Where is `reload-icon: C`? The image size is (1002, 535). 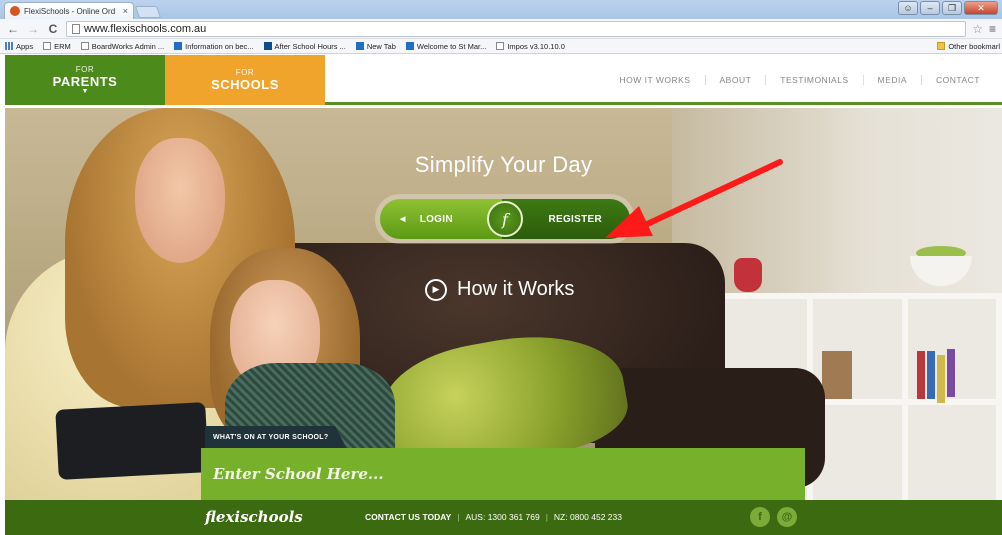 reload-icon: C is located at coordinates (53, 29).